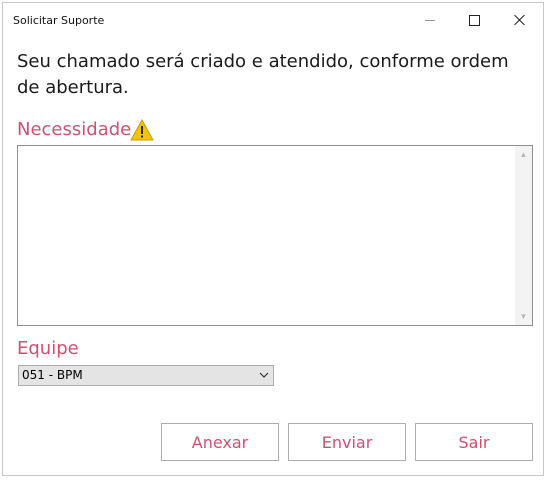 Image resolution: width=548 pixels, height=480 pixels. What do you see at coordinates (59, 20) in the screenshot?
I see `window-title: Solicitar Suporte` at bounding box center [59, 20].